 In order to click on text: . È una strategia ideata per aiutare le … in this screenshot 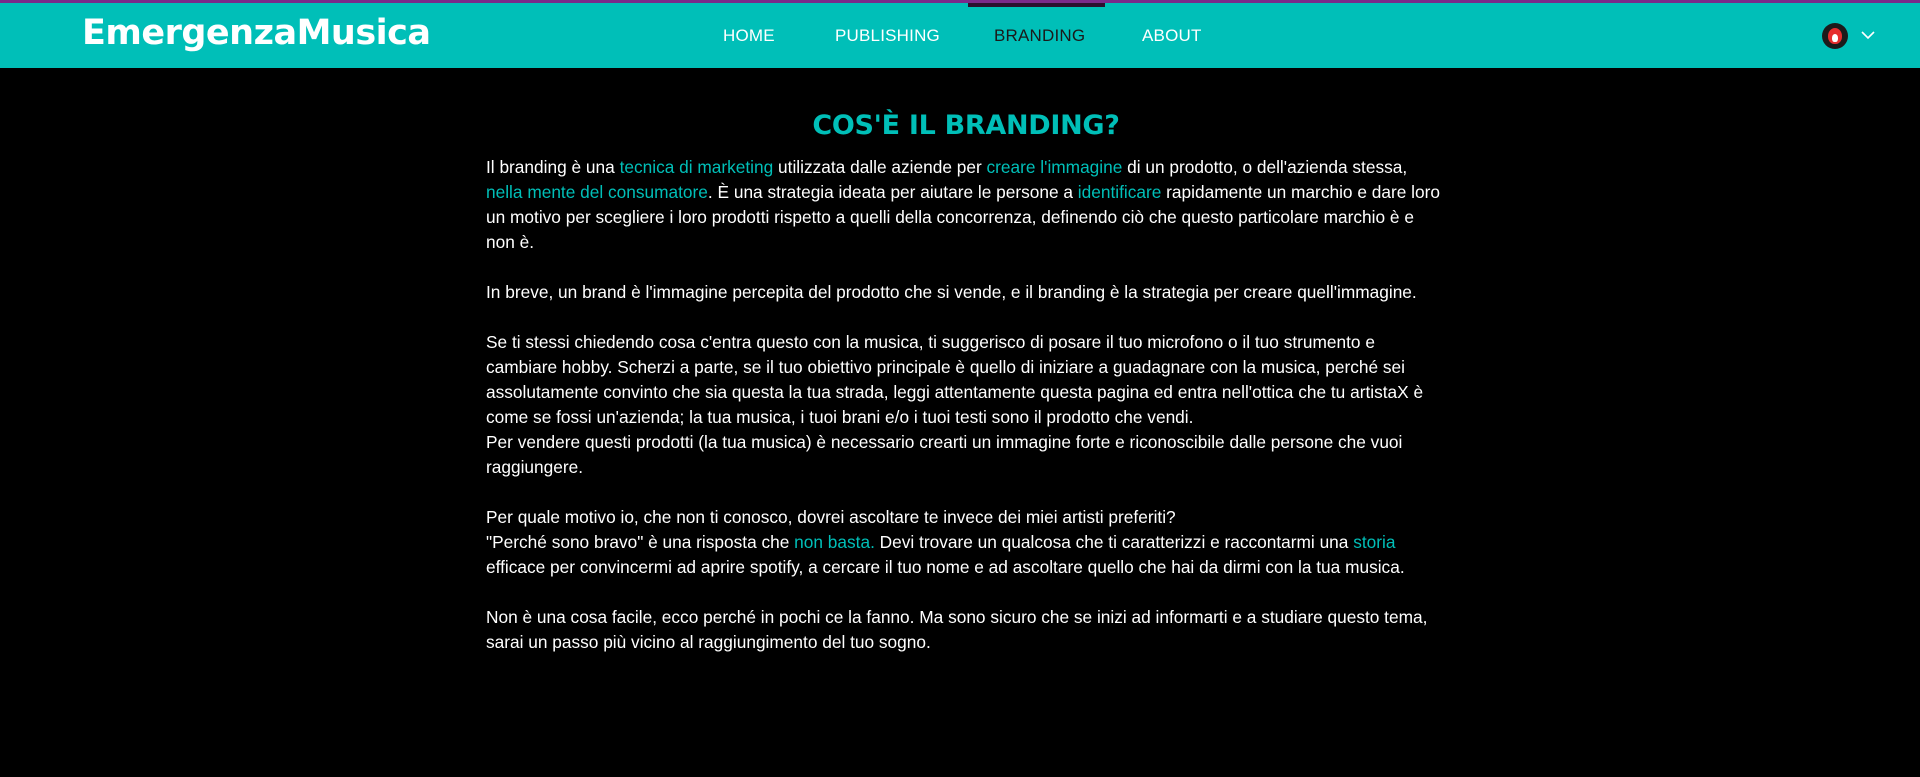, I will do `click(892, 192)`.